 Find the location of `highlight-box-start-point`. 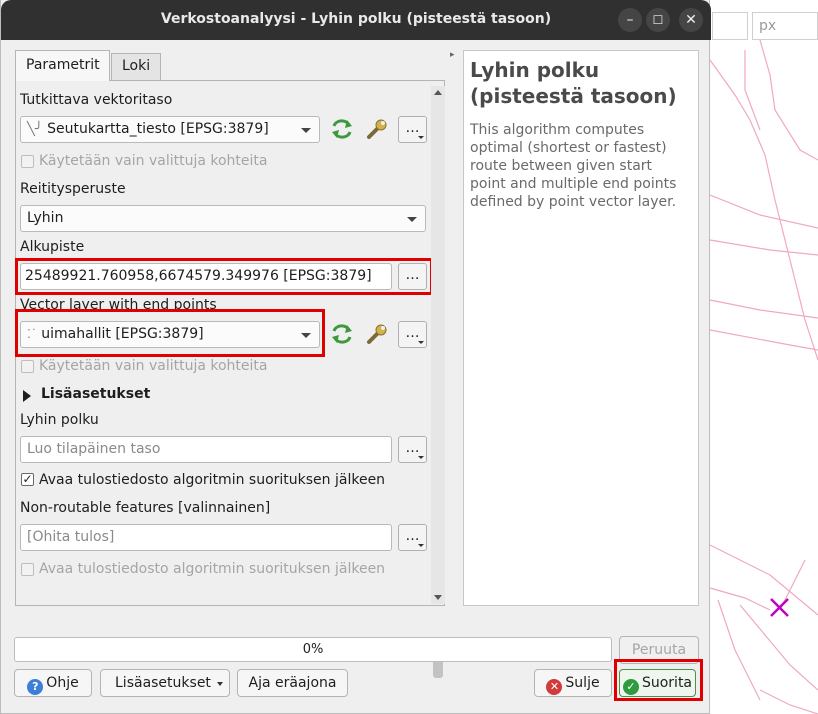

highlight-box-start-point is located at coordinates (224, 276).